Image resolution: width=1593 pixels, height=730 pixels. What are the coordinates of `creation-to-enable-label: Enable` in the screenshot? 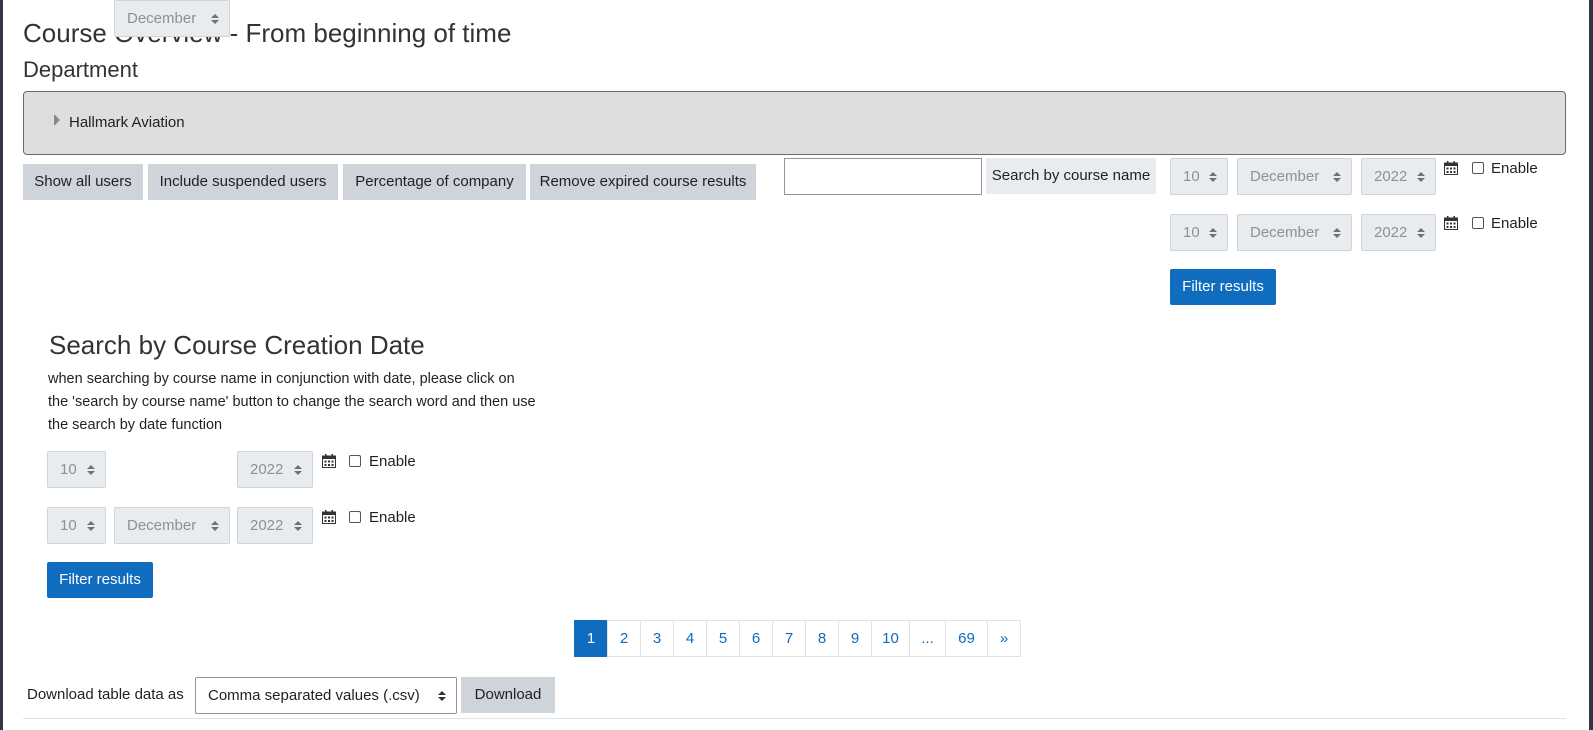 It's located at (392, 517).